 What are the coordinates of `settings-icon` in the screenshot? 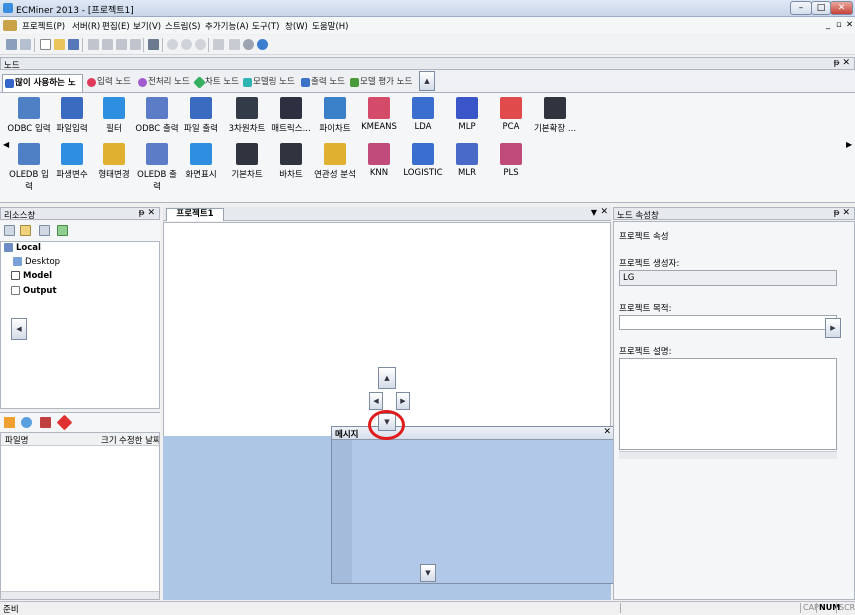 It's located at (234, 44).